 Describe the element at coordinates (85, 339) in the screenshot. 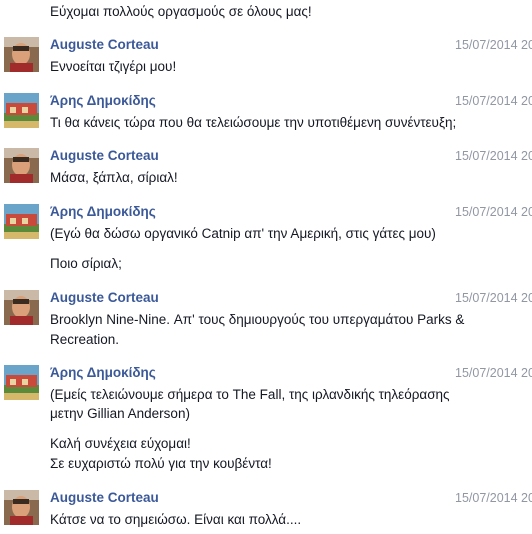

I see `message-text: Recreation.` at that location.